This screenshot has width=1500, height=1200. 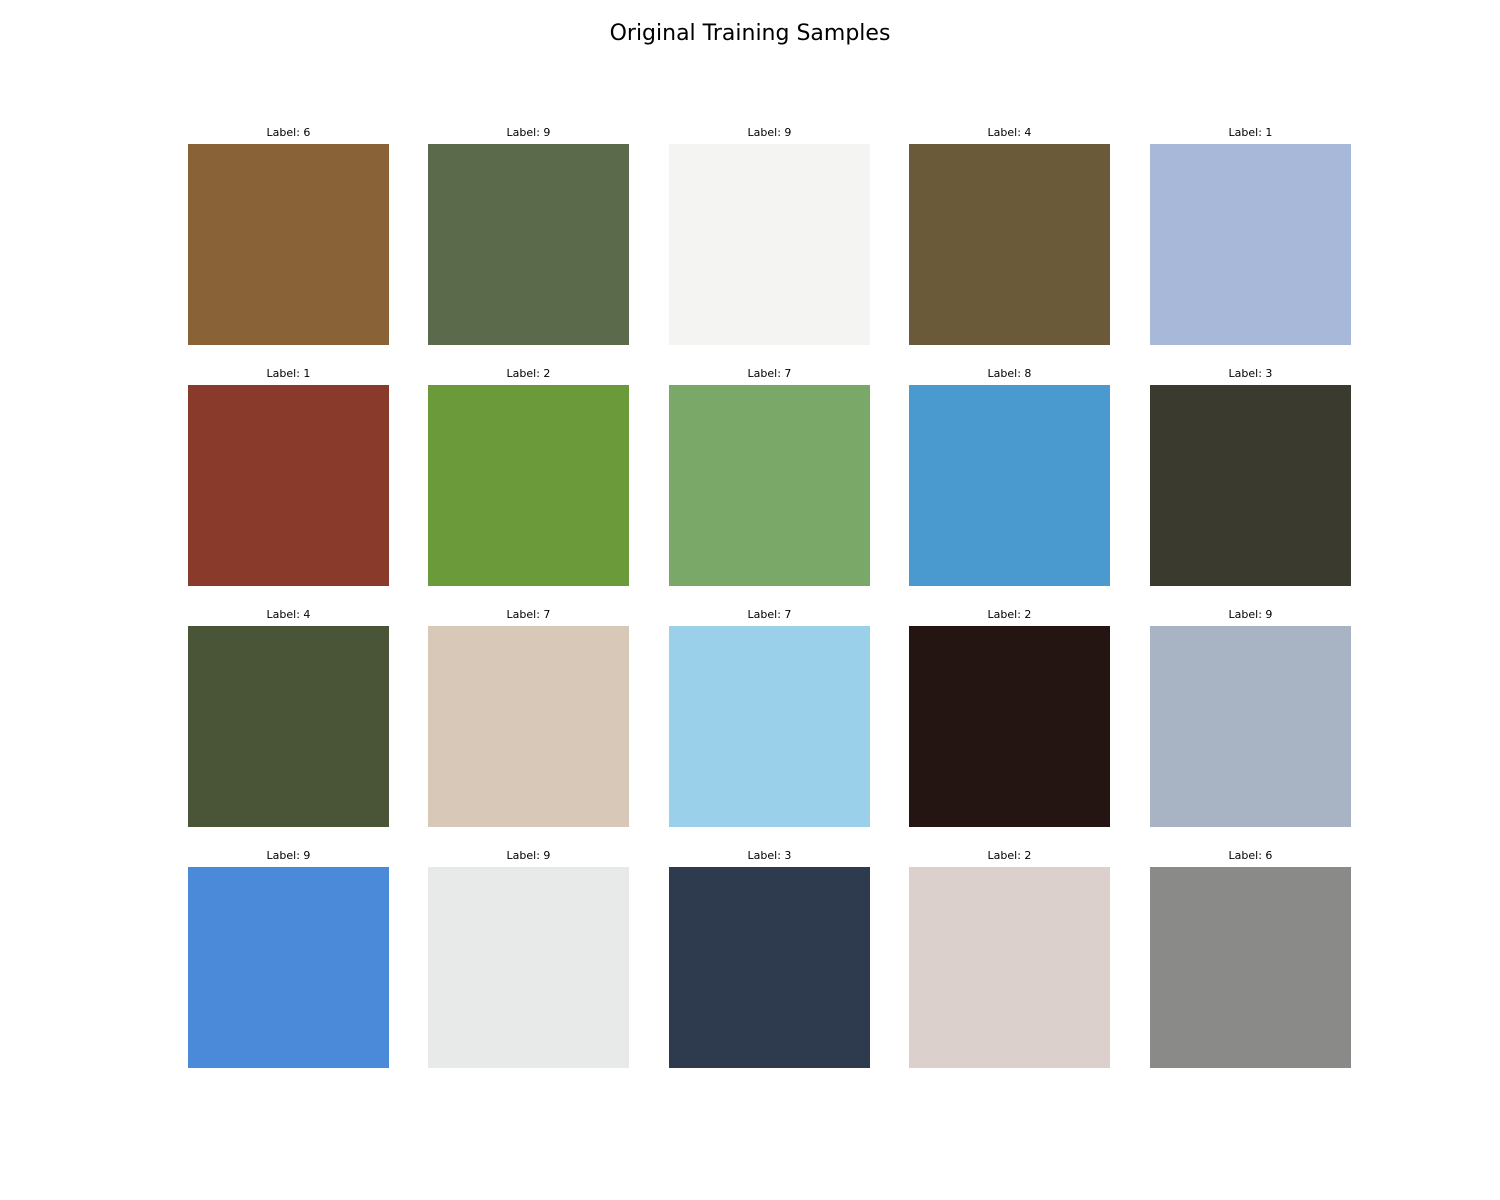 What do you see at coordinates (528, 244) in the screenshot?
I see `truck-image` at bounding box center [528, 244].